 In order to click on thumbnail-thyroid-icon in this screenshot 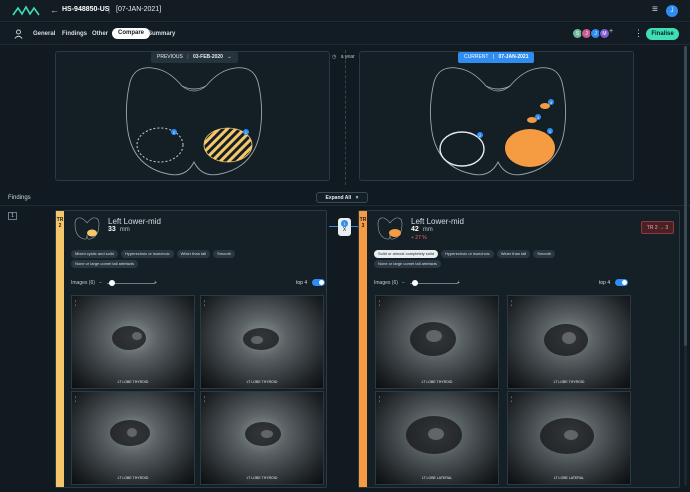, I will do `click(87, 228)`.